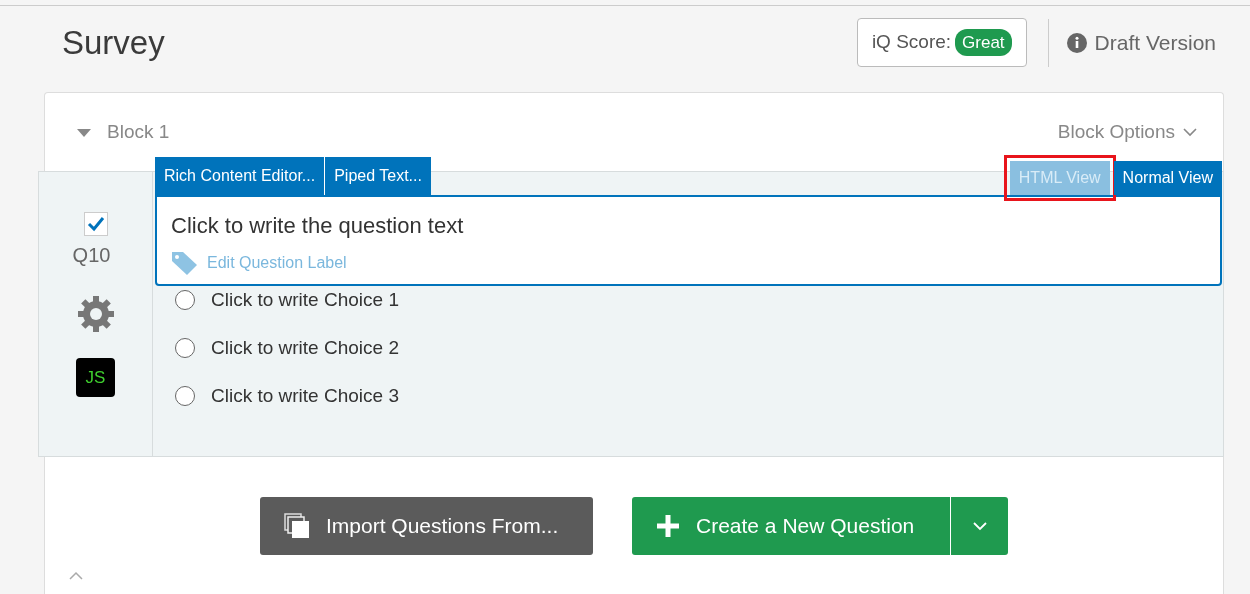 This screenshot has height=594, width=1250. What do you see at coordinates (95, 314) in the screenshot?
I see `settings-icon` at bounding box center [95, 314].